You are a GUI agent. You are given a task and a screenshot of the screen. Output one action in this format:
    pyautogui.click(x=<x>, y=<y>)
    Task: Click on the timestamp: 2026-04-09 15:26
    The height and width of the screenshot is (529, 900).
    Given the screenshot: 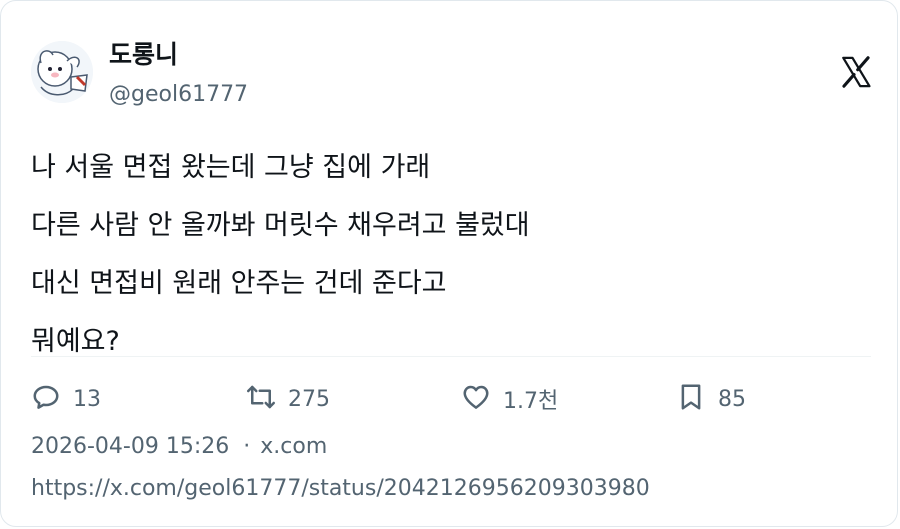 What is the action you would take?
    pyautogui.click(x=130, y=446)
    